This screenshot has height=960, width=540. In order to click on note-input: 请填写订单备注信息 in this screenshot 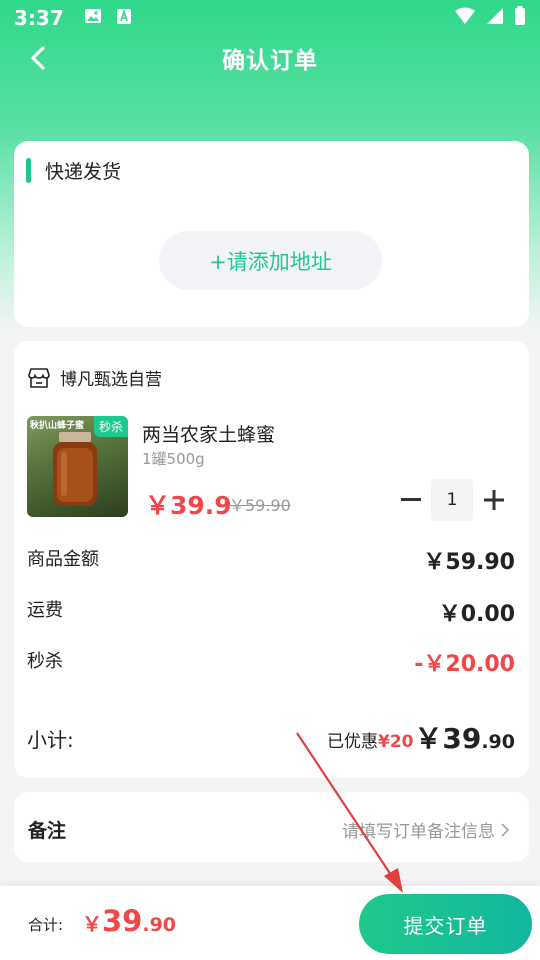, I will do `click(425, 829)`.